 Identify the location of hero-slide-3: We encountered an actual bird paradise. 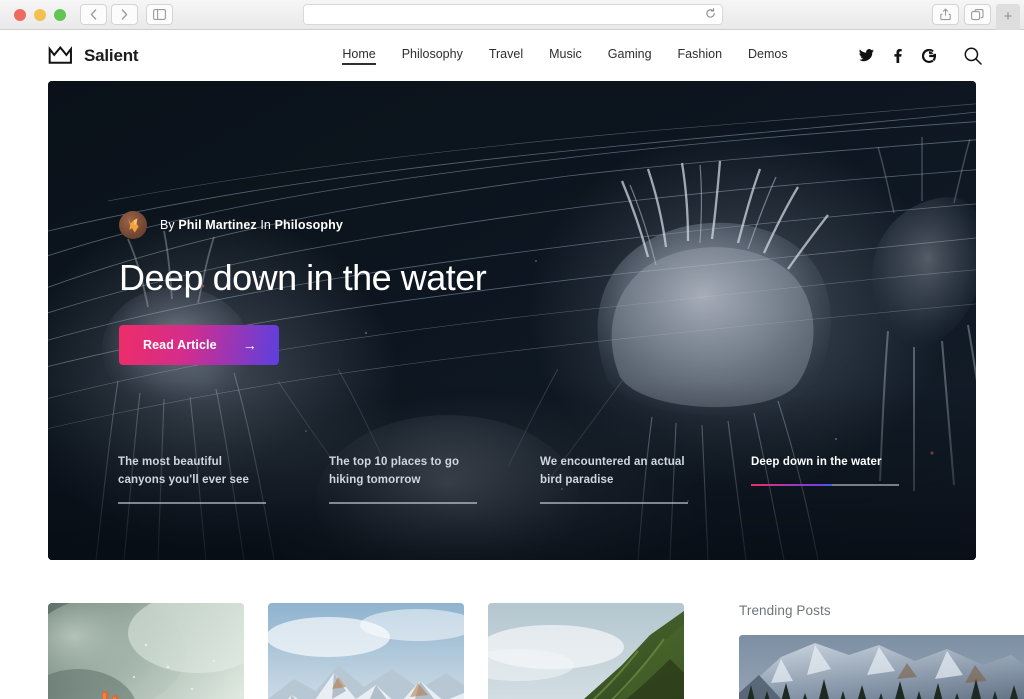
(645, 478).